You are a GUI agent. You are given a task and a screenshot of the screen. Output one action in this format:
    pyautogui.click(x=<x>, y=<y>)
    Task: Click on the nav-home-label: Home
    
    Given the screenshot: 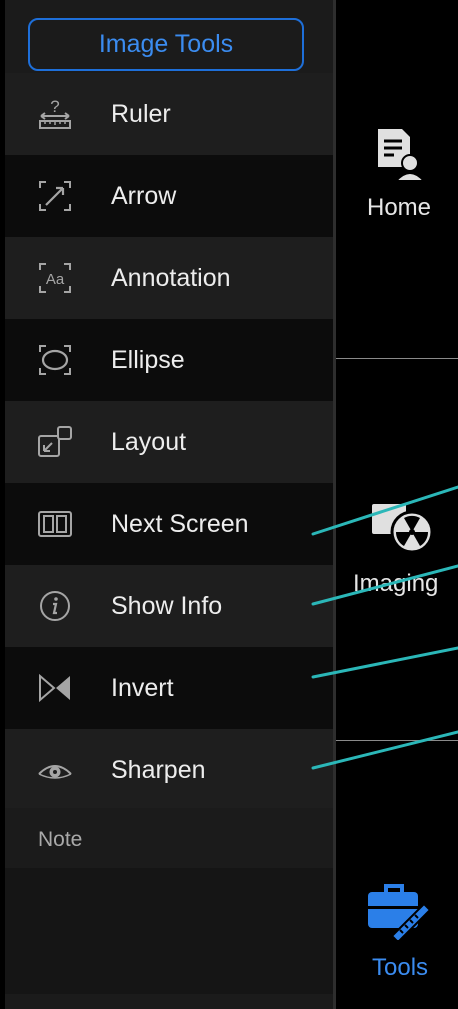 What is the action you would take?
    pyautogui.click(x=399, y=207)
    